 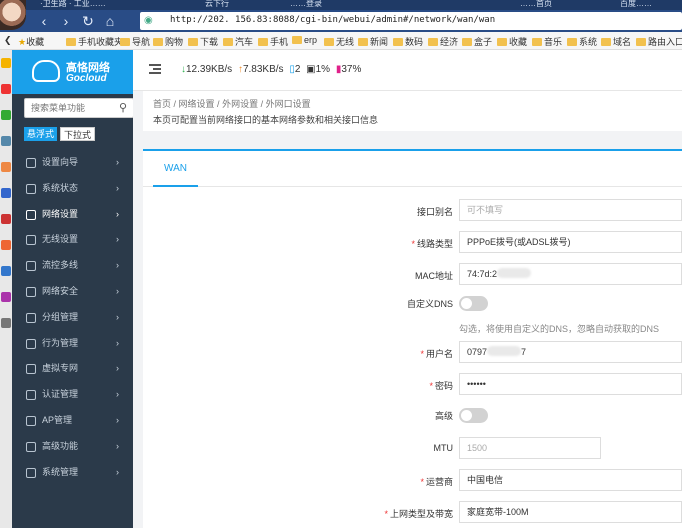 I want to click on bookmark-folder: 数码, so click(x=408, y=41).